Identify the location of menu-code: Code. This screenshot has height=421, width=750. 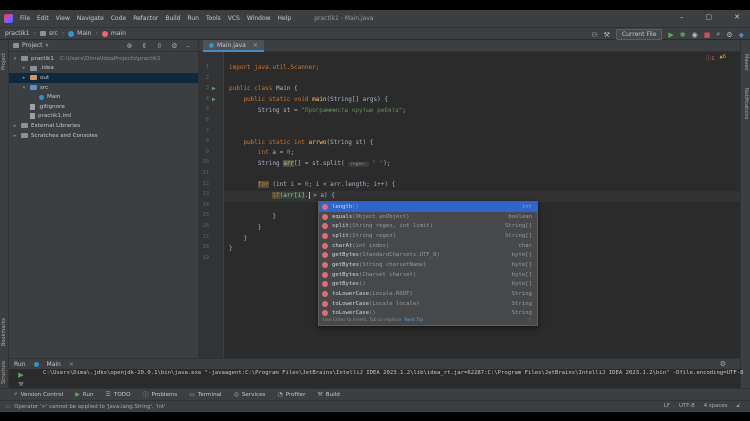
(118, 18).